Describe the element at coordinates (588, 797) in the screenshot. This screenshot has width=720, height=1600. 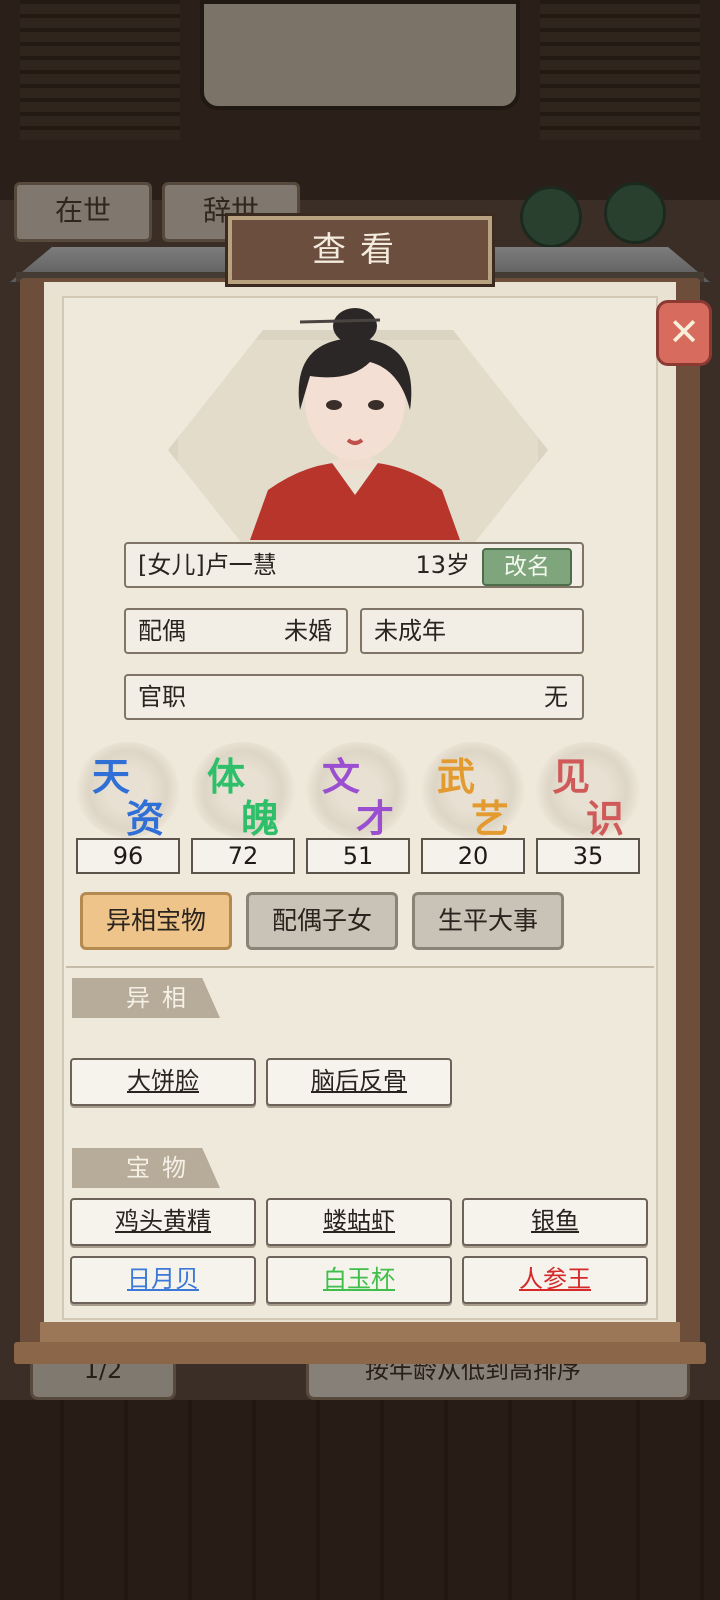
I see `stat-label-char: 见识` at that location.